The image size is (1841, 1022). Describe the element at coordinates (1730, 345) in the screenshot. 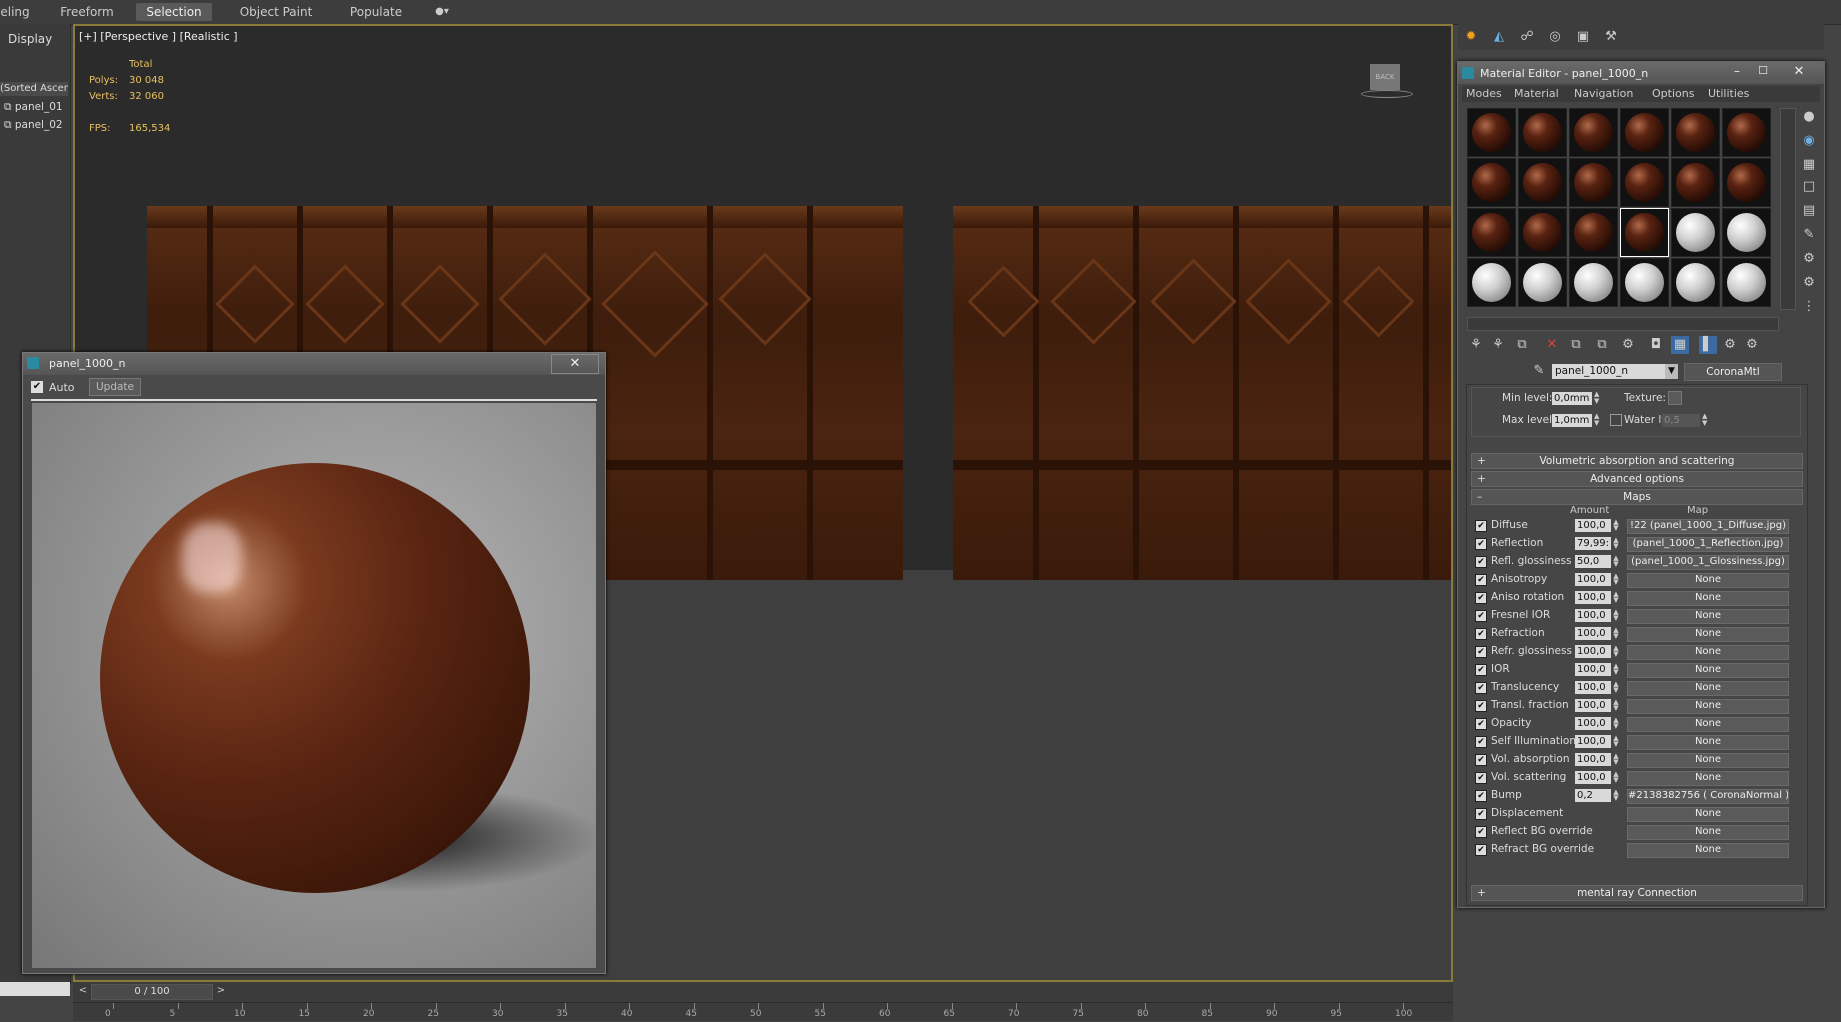

I see `go-to-parent-icon: ⚙` at that location.